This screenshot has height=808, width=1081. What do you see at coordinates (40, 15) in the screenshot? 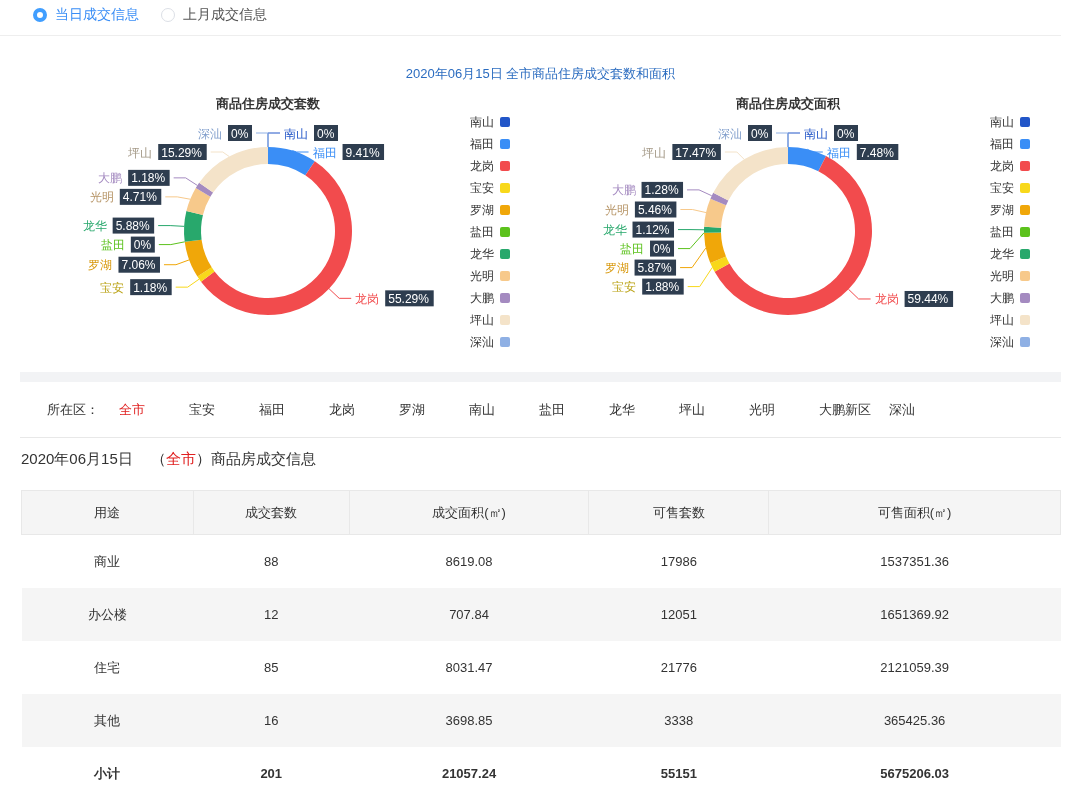
I see `radio-button` at bounding box center [40, 15].